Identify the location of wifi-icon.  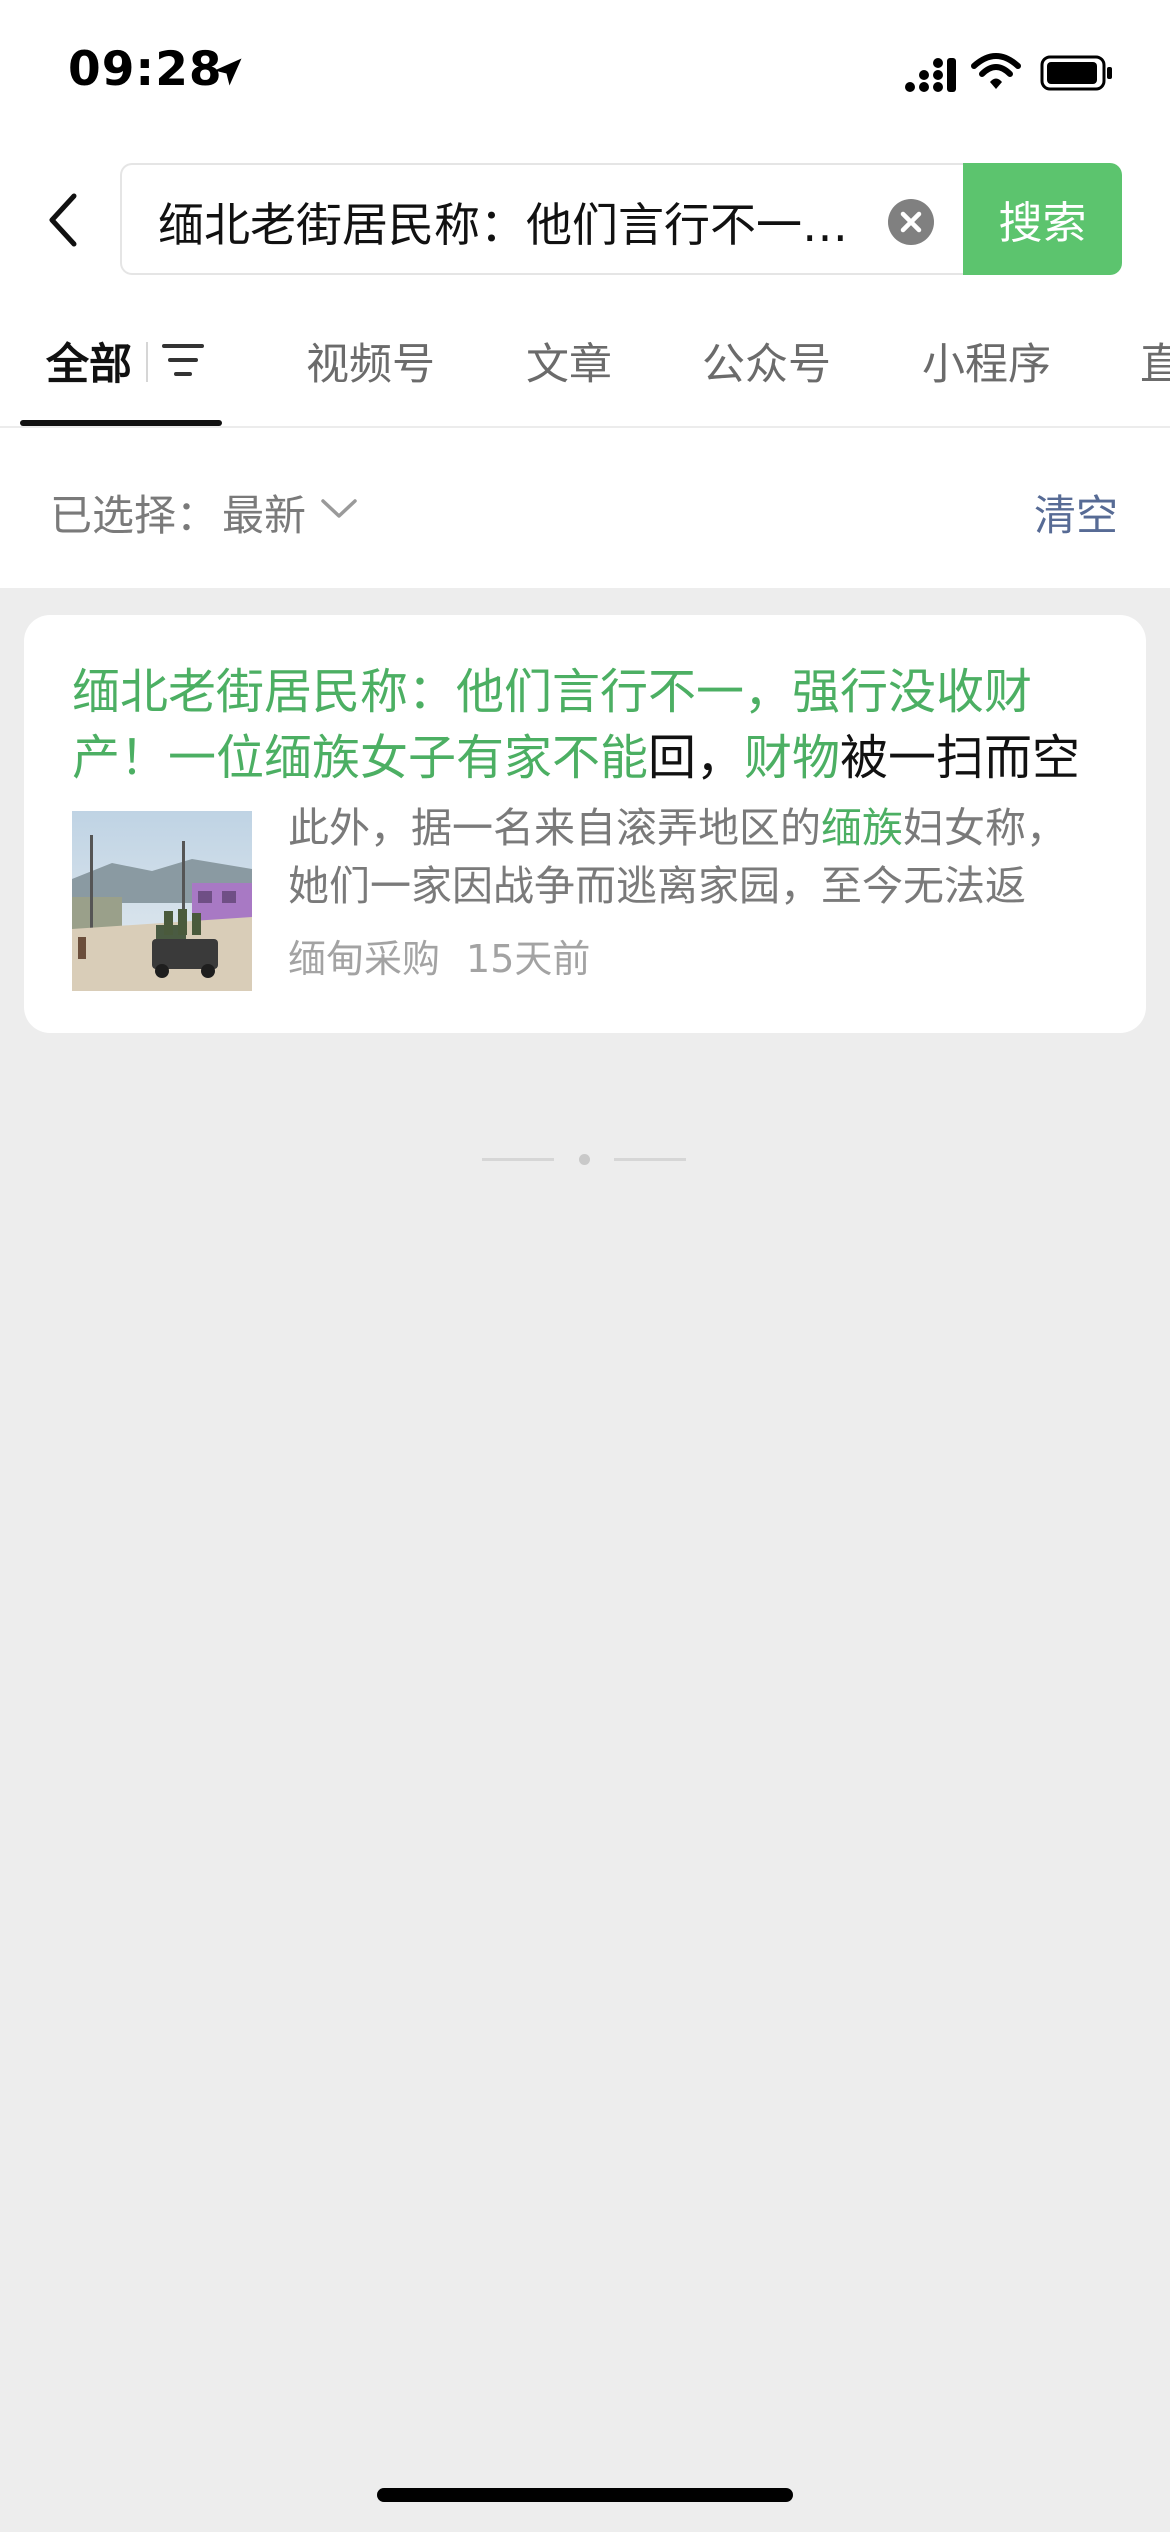
(996, 71).